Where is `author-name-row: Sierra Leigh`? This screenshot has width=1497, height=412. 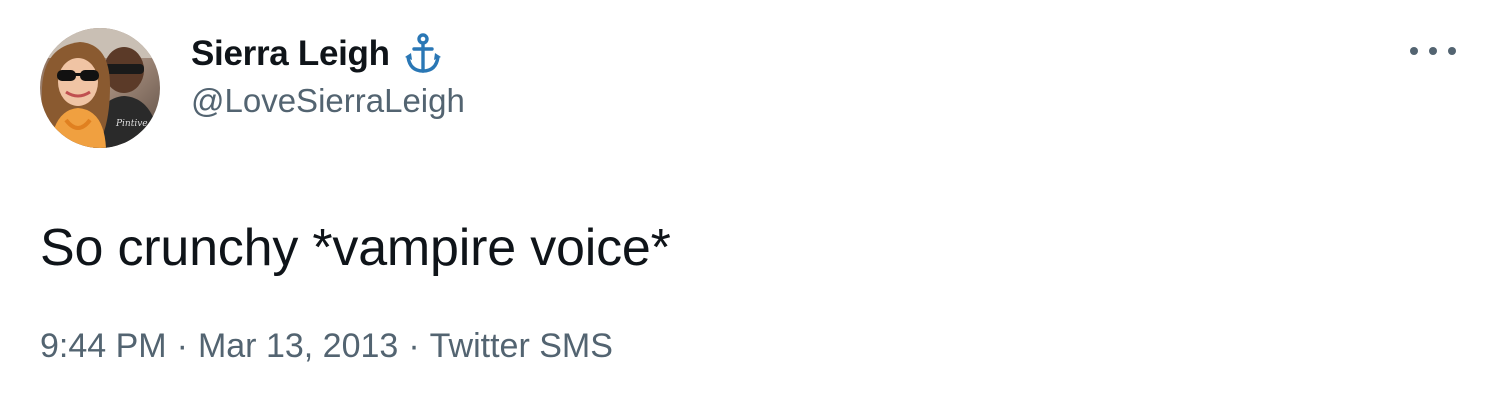 author-name-row: Sierra Leigh is located at coordinates (316, 54).